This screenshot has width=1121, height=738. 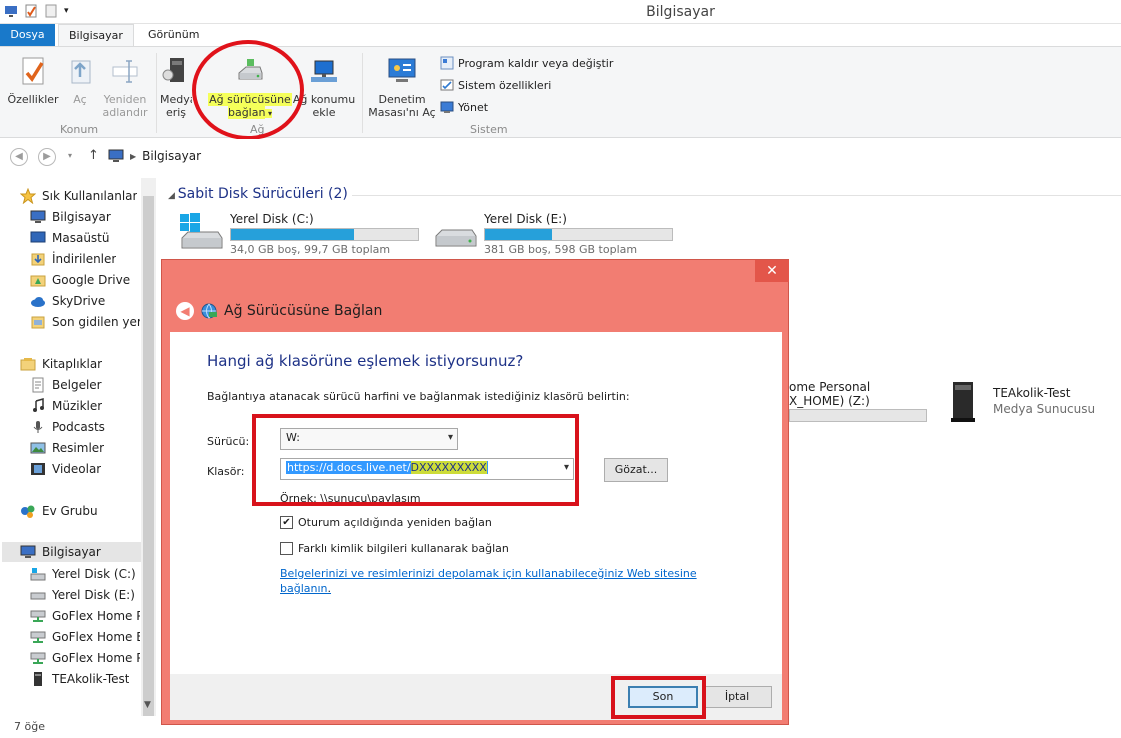 I want to click on media-access-button: Medya eriş, so click(x=176, y=87).